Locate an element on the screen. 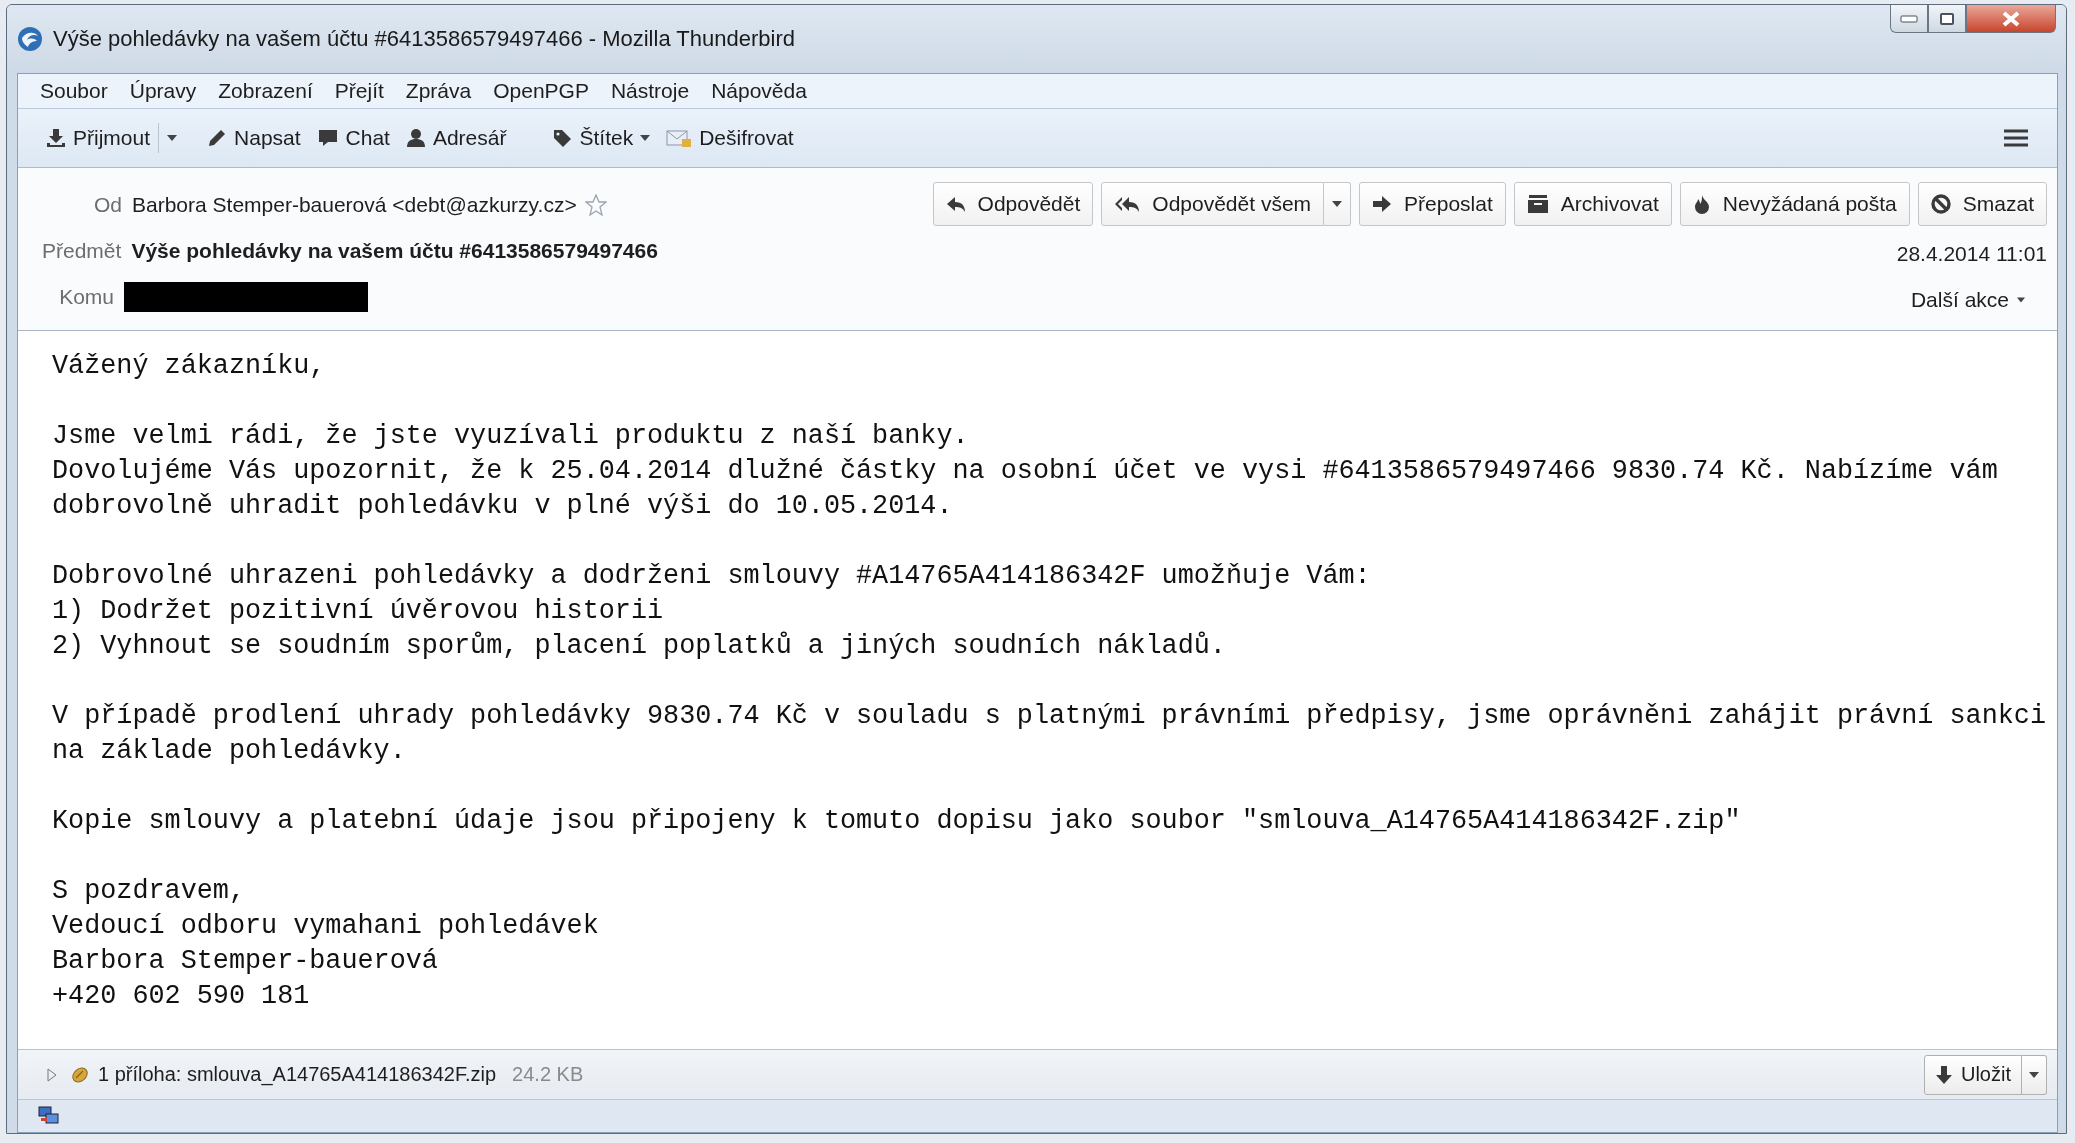 This screenshot has width=2075, height=1143. menu-item: OpenPGP is located at coordinates (541, 90).